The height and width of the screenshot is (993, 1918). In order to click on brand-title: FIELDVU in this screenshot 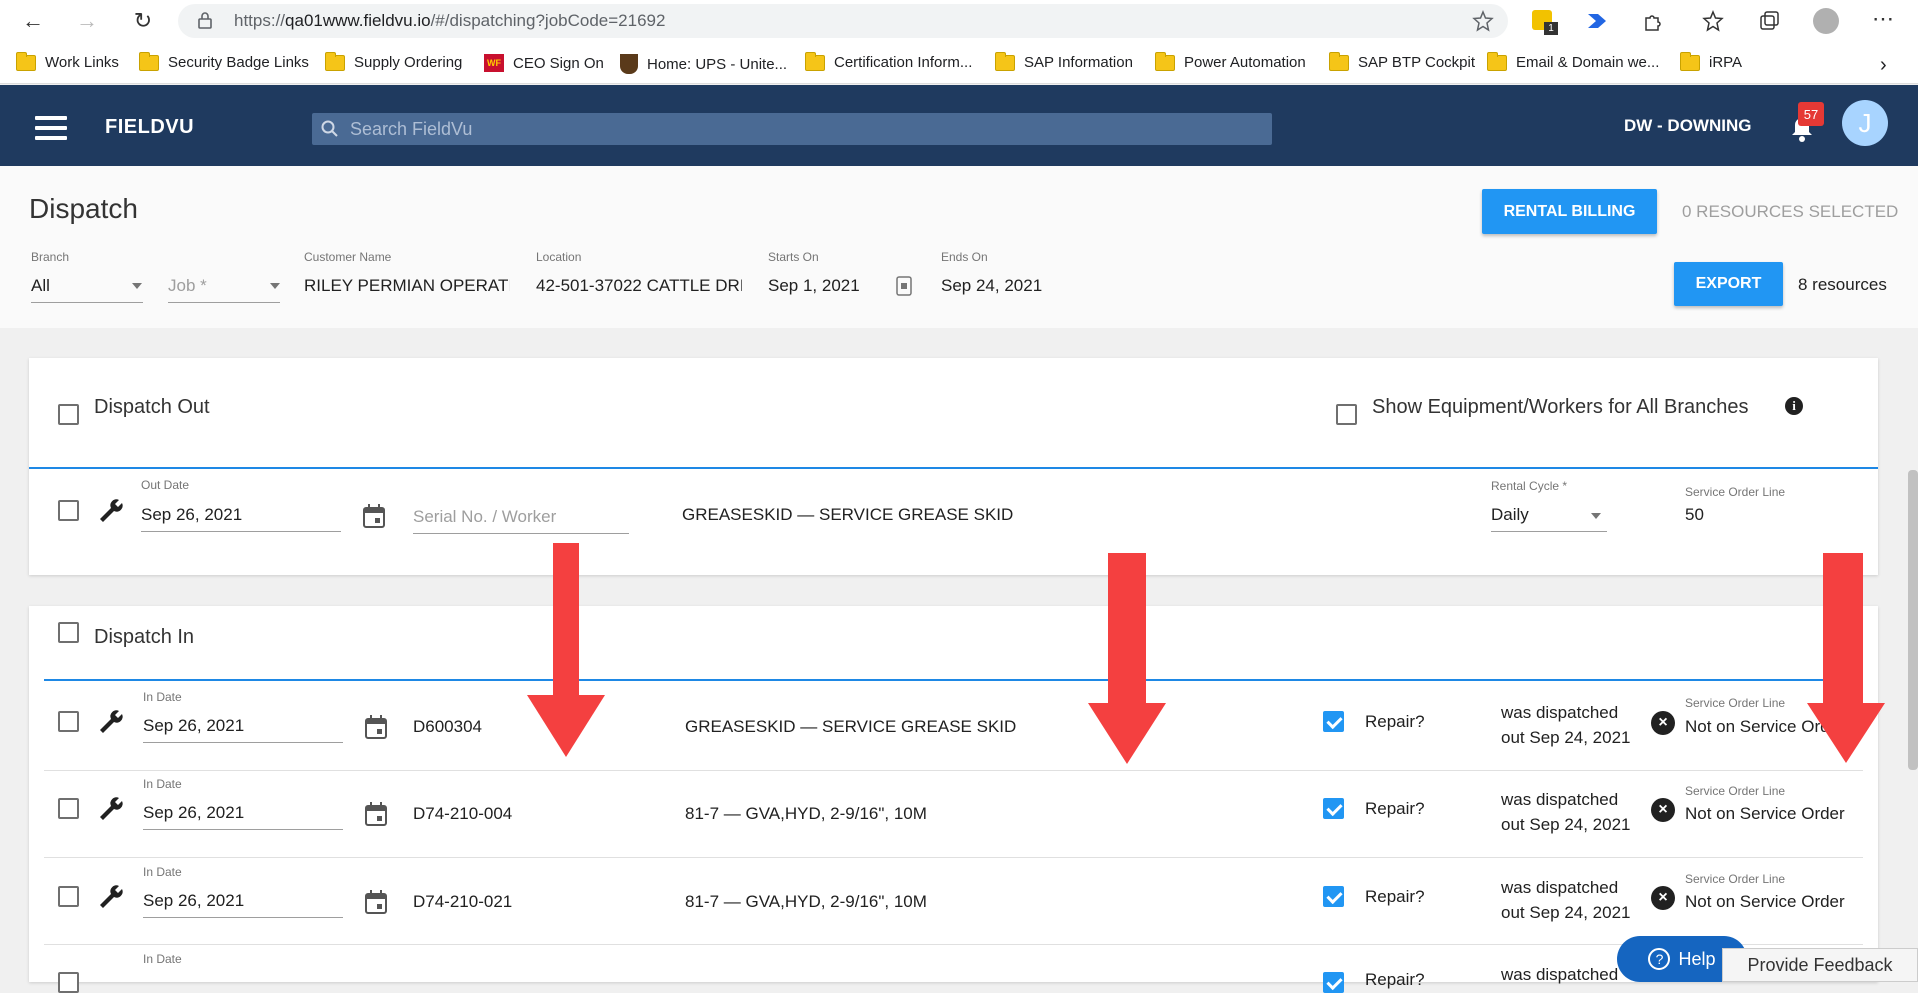, I will do `click(149, 127)`.